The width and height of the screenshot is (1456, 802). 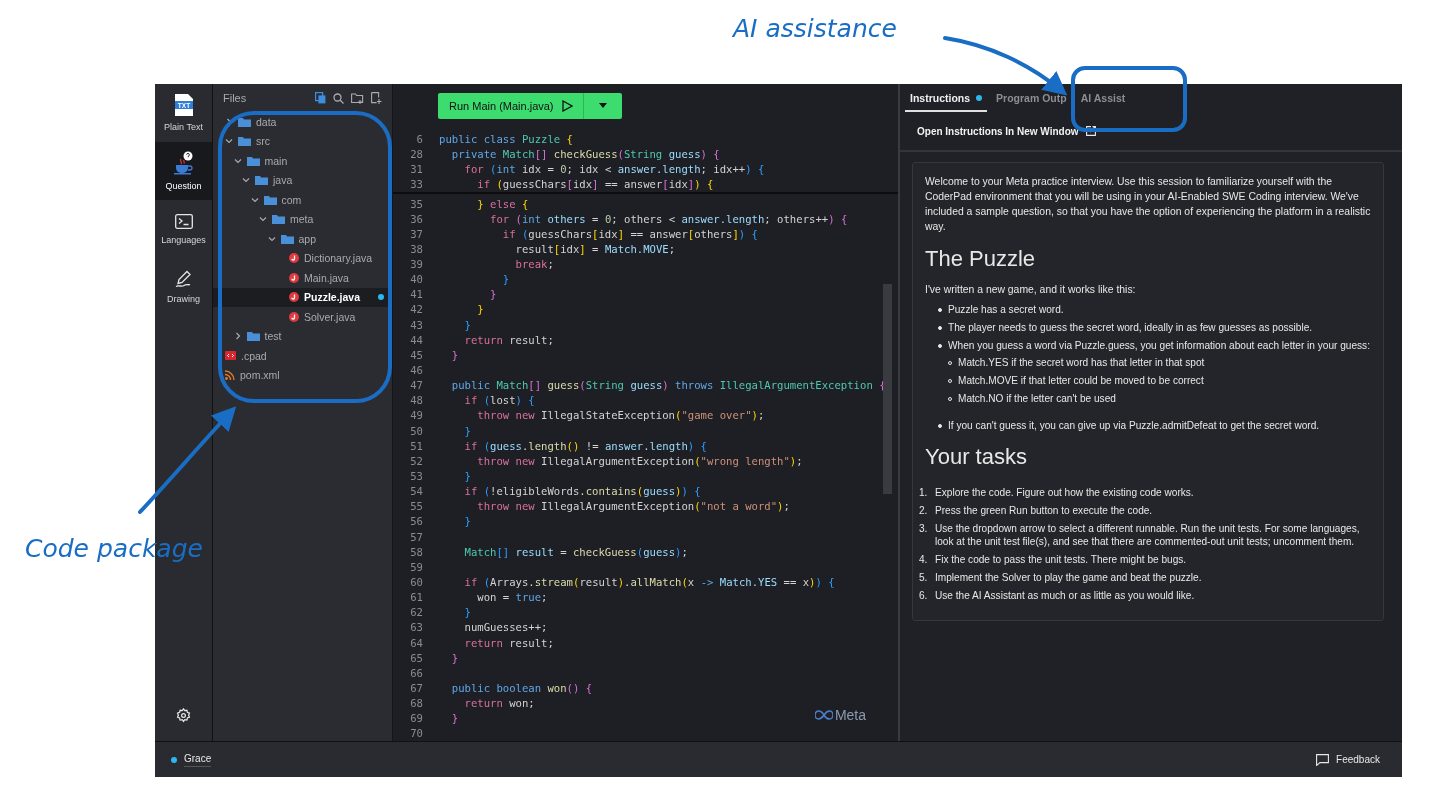 What do you see at coordinates (511, 105) in the screenshot?
I see `run-button: Run Main (Main.java)` at bounding box center [511, 105].